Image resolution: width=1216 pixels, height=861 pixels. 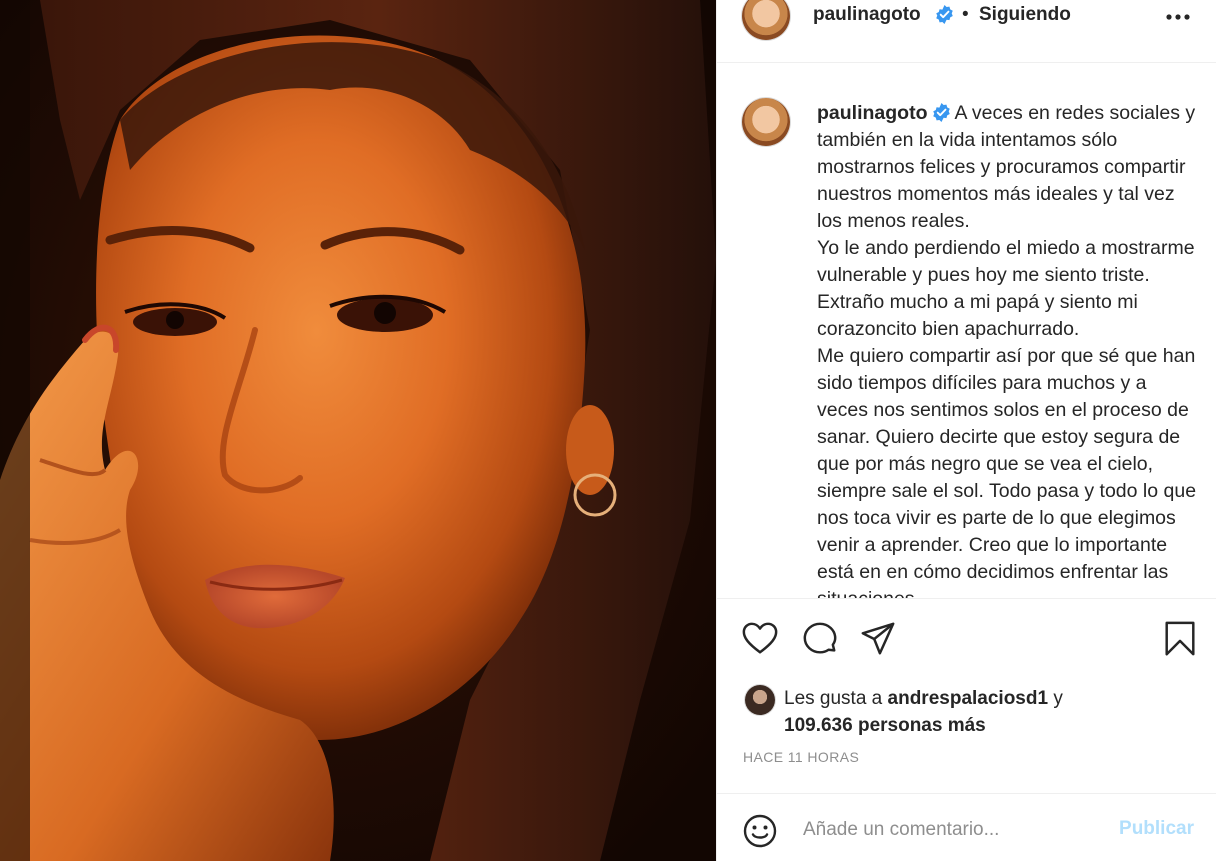 What do you see at coordinates (1156, 829) in the screenshot?
I see `publish-button: Publicar` at bounding box center [1156, 829].